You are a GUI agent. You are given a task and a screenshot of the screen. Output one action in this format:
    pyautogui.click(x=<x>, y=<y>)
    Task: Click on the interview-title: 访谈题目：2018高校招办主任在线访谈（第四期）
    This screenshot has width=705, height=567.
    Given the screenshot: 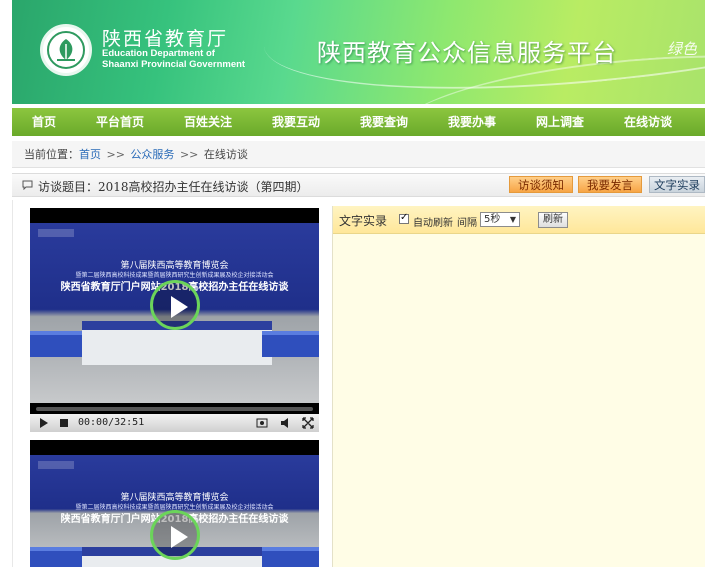 What is the action you would take?
    pyautogui.click(x=173, y=187)
    